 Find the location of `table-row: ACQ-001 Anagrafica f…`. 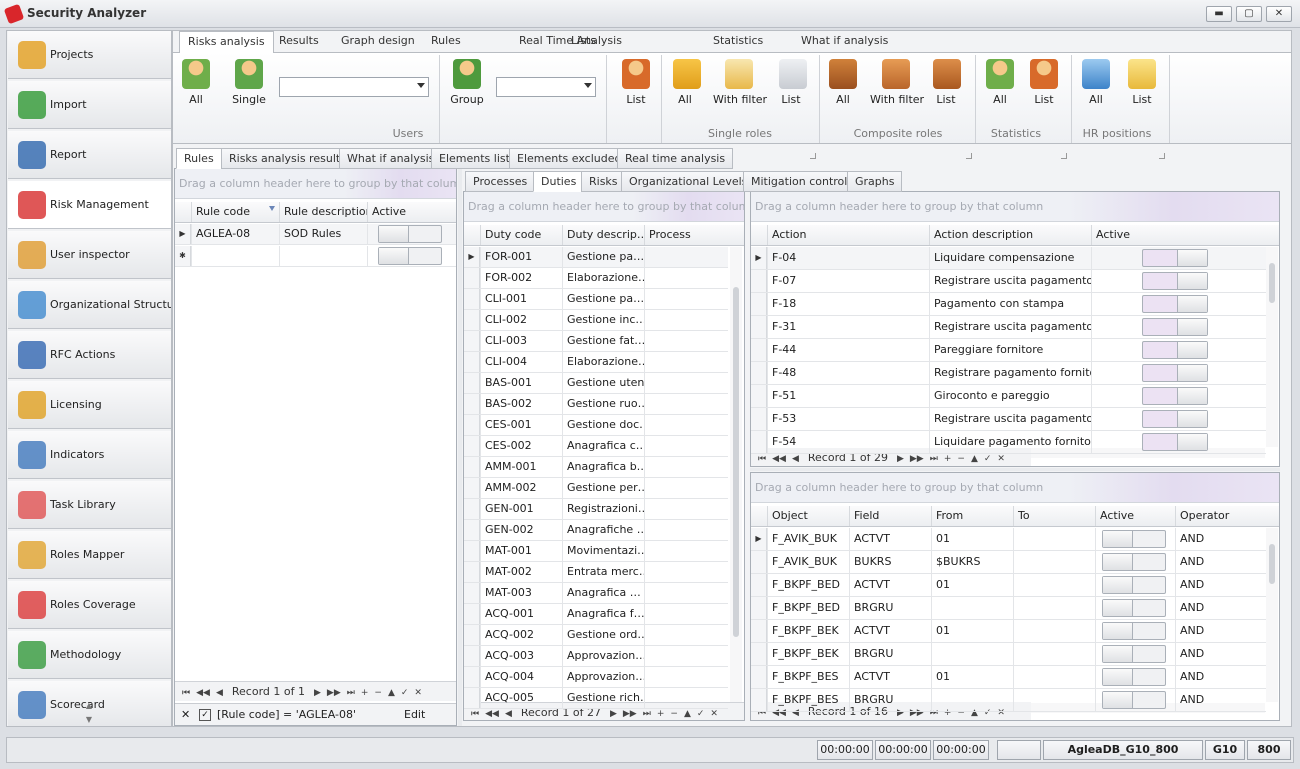

table-row: ACQ-001 Anagrafica f… is located at coordinates (596, 614).